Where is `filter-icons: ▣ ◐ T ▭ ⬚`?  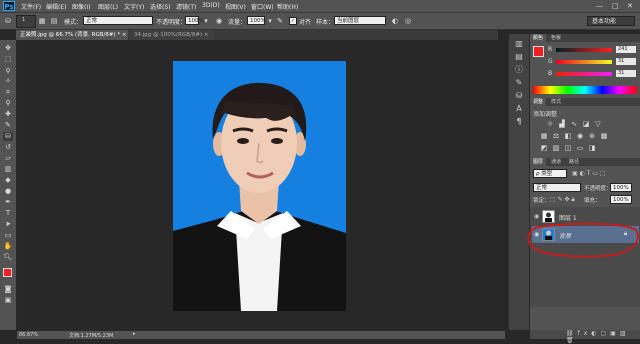 filter-icons: ▣ ◐ T ▭ ⬚ is located at coordinates (589, 173).